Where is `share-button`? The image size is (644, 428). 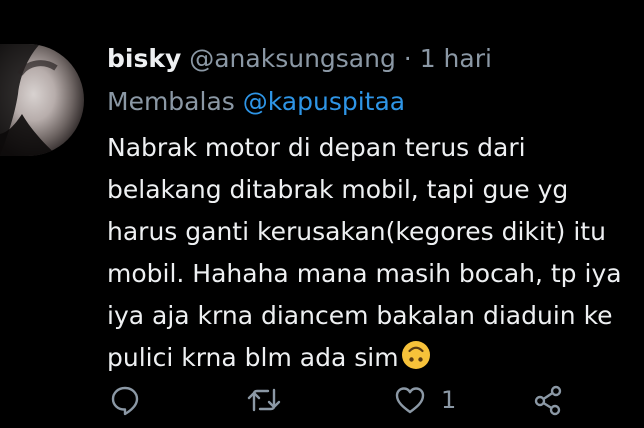 share-button is located at coordinates (548, 400).